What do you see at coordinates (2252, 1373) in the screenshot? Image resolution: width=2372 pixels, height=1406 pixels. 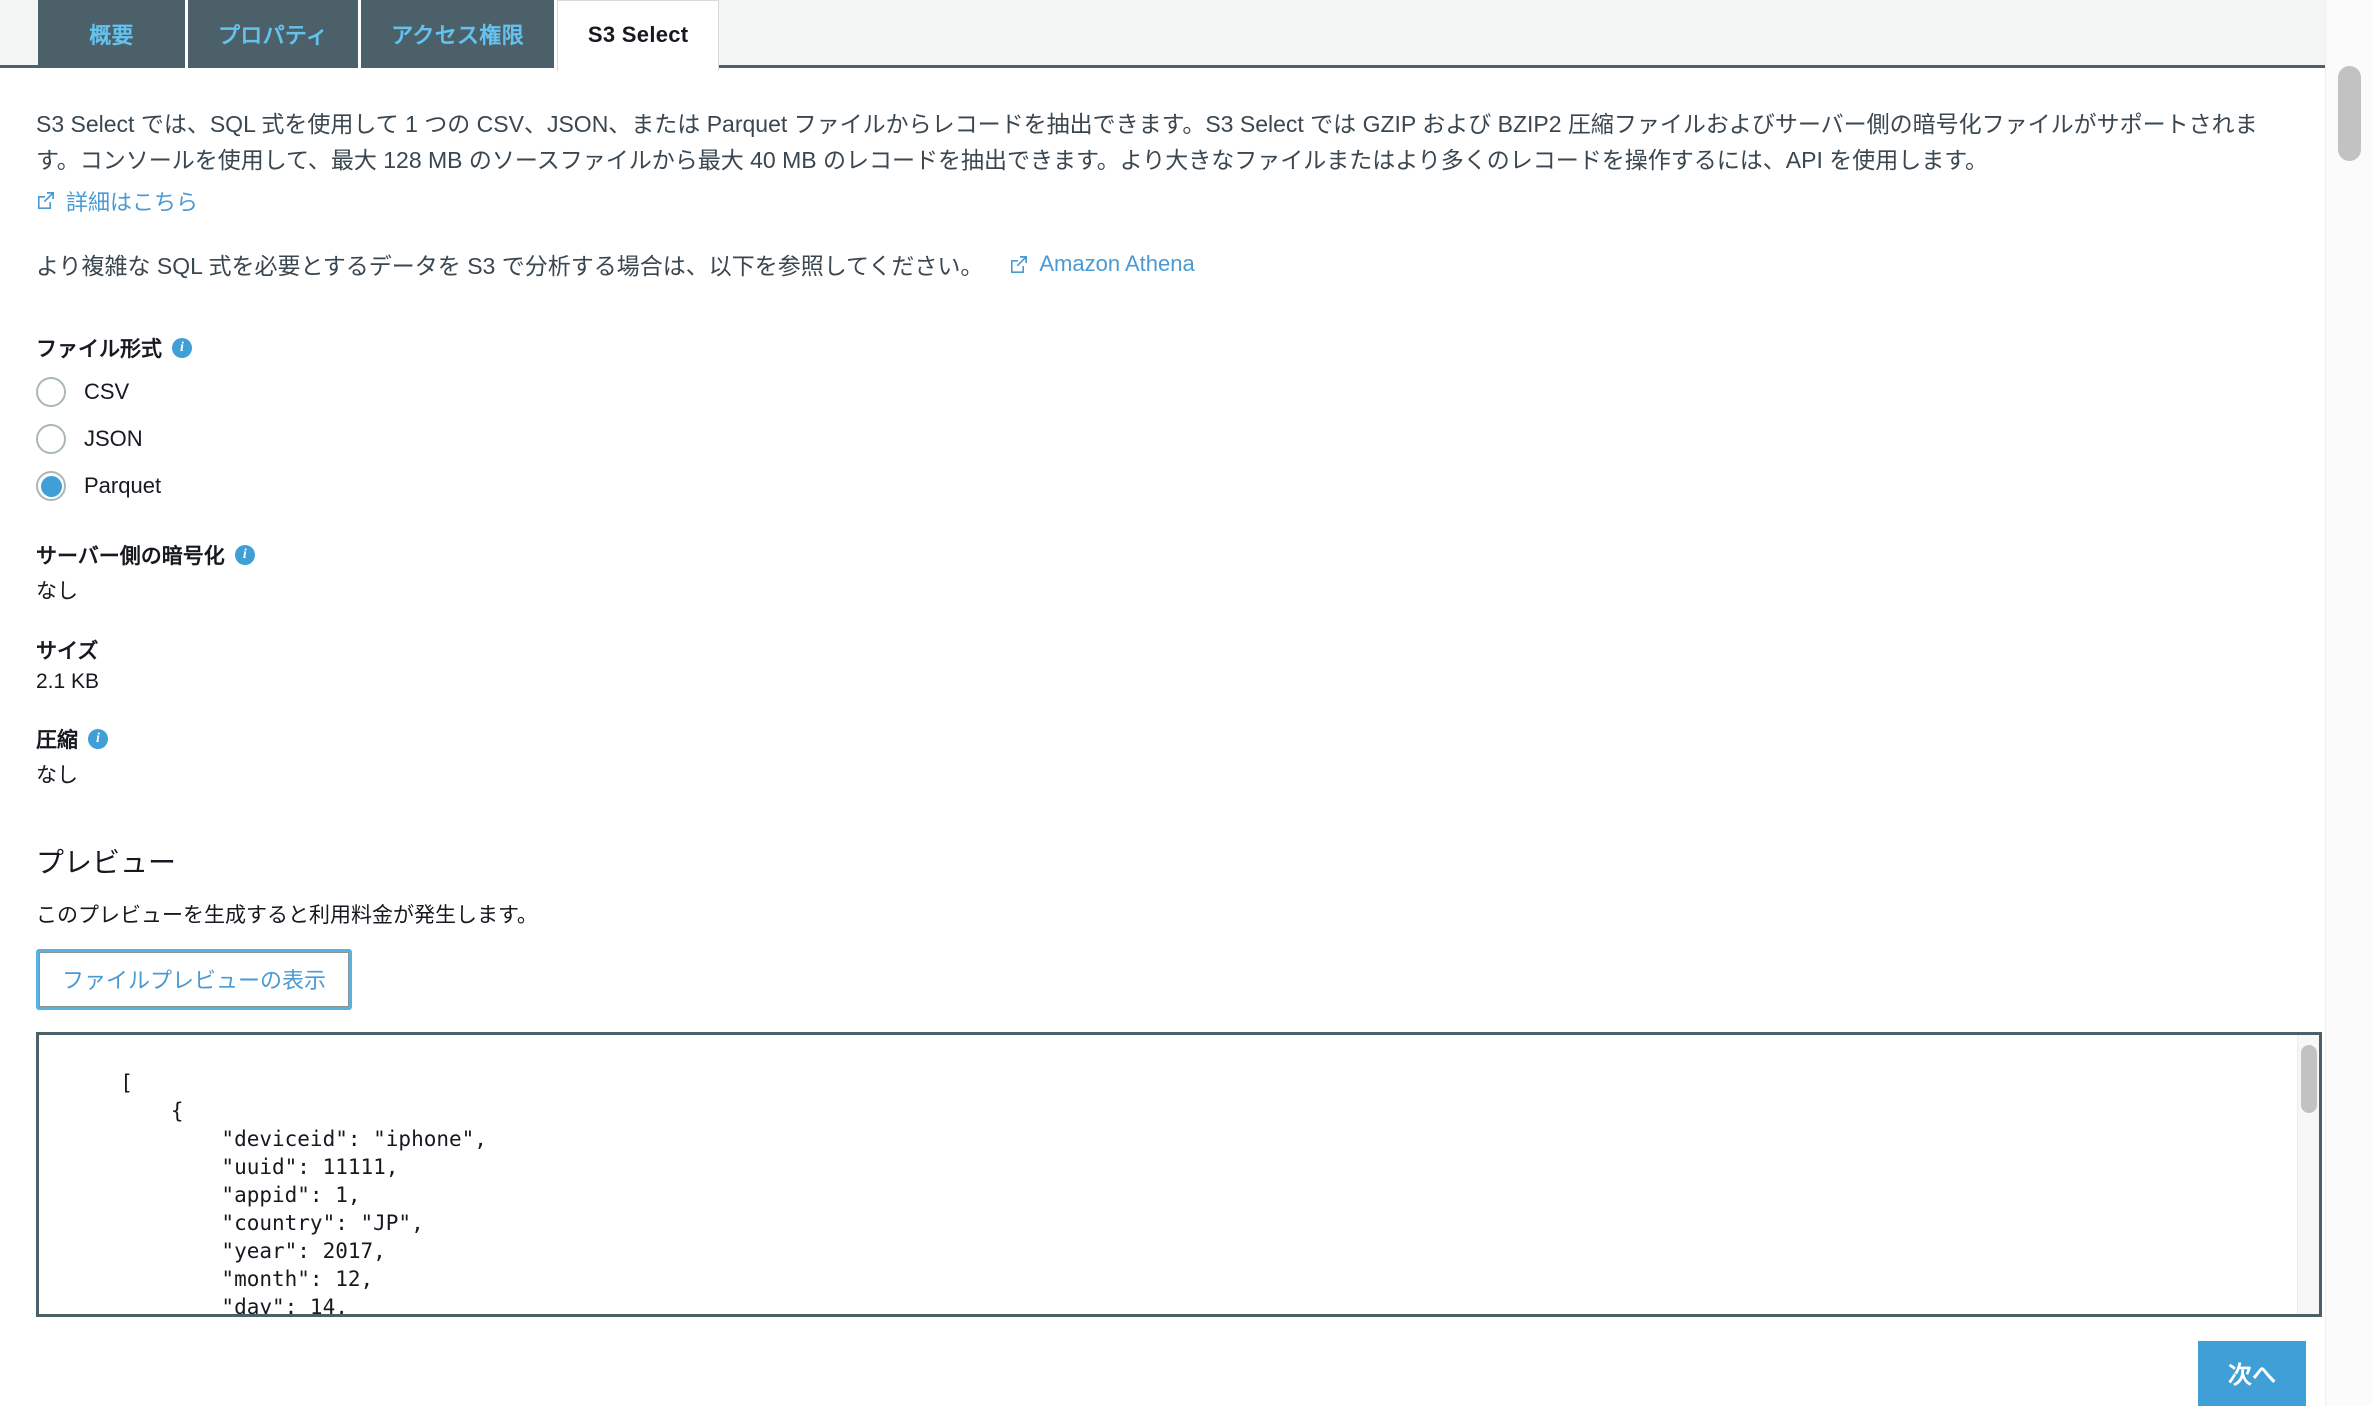 I see `next-button: 次へ` at bounding box center [2252, 1373].